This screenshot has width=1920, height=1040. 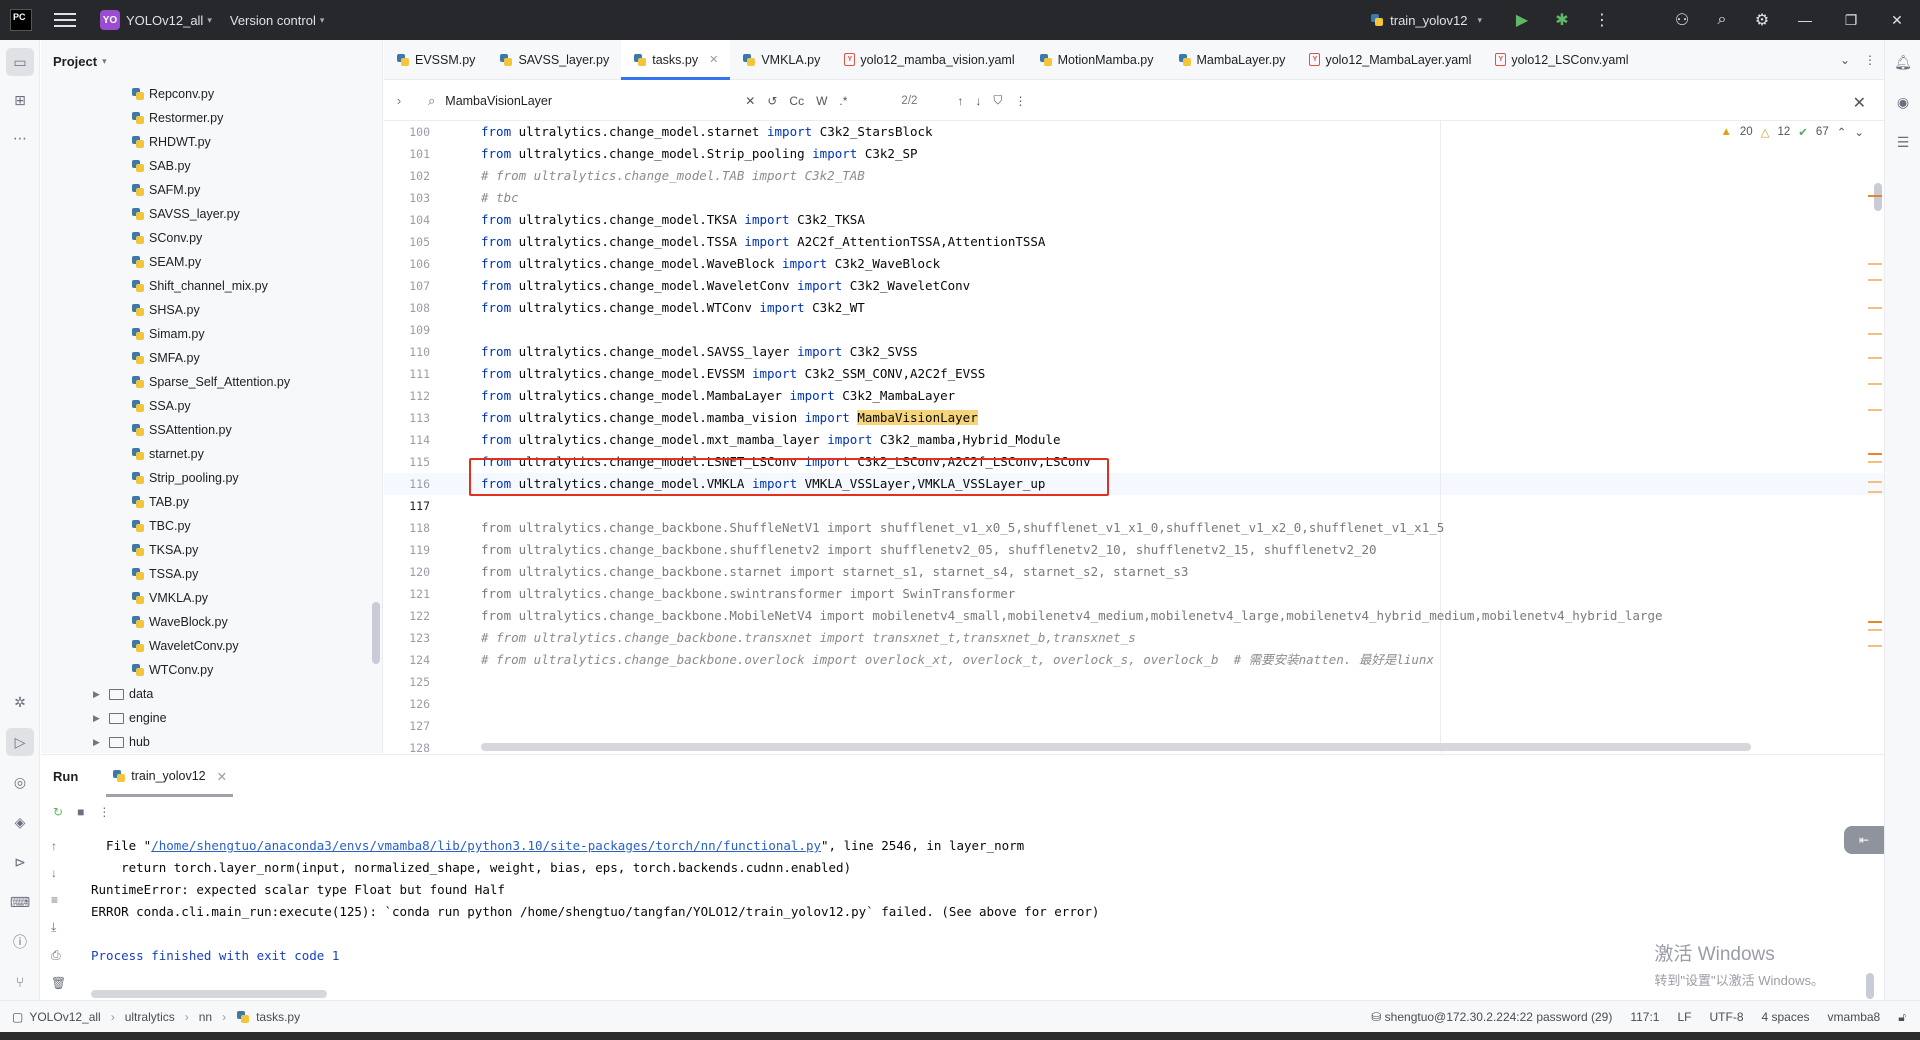 I want to click on tree-file: SSA.py, so click(x=206, y=406).